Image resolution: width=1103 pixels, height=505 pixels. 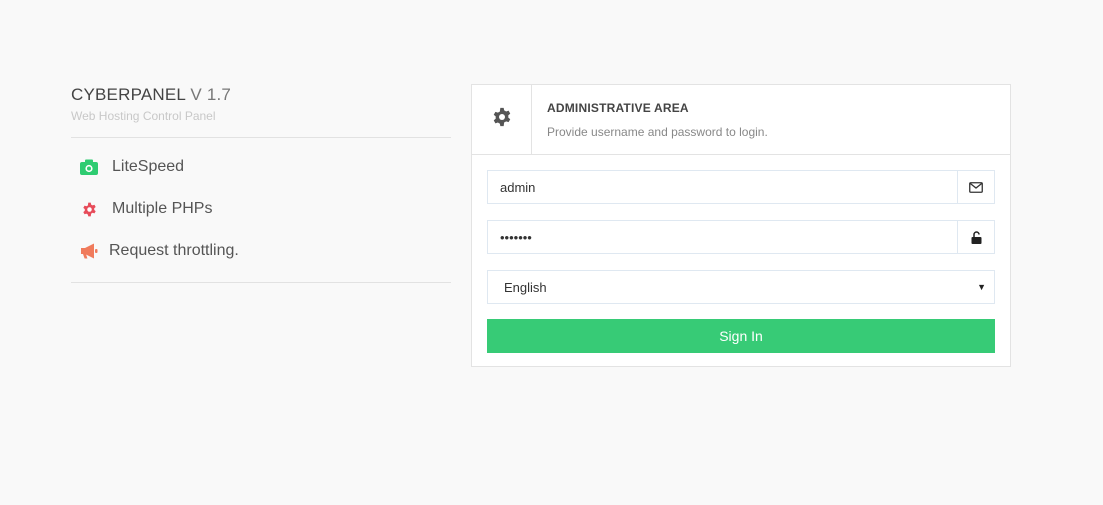 I want to click on feature-item-multiple-phps: Multiple PHPs, so click(x=261, y=209).